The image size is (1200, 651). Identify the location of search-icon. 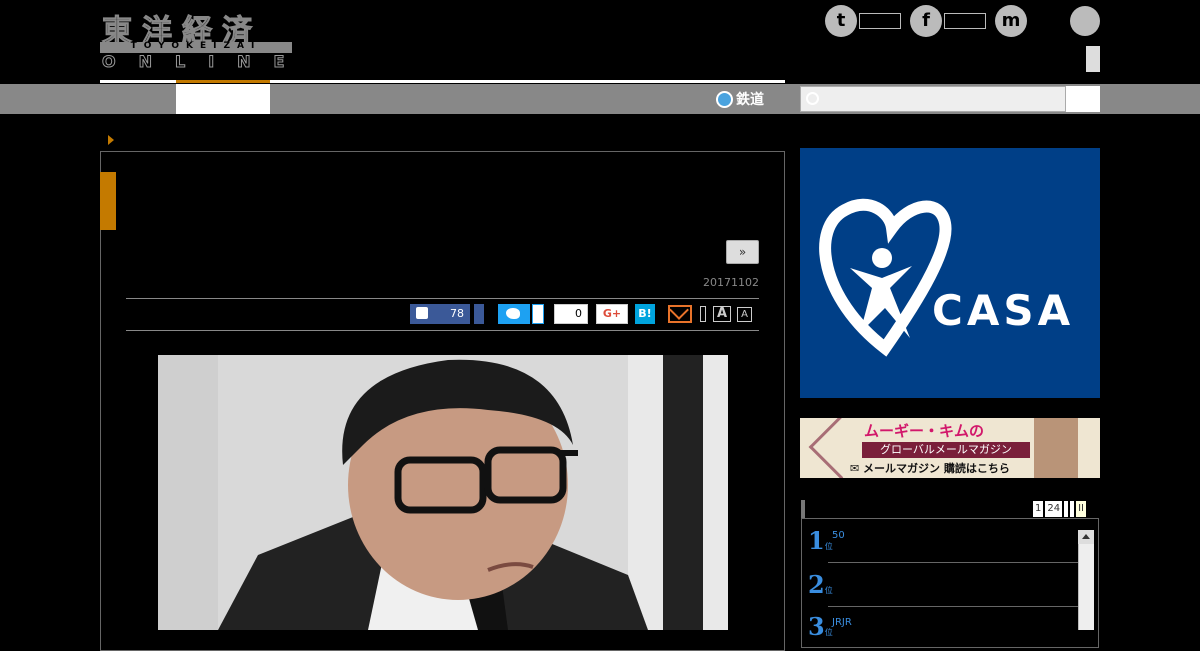
(812, 98).